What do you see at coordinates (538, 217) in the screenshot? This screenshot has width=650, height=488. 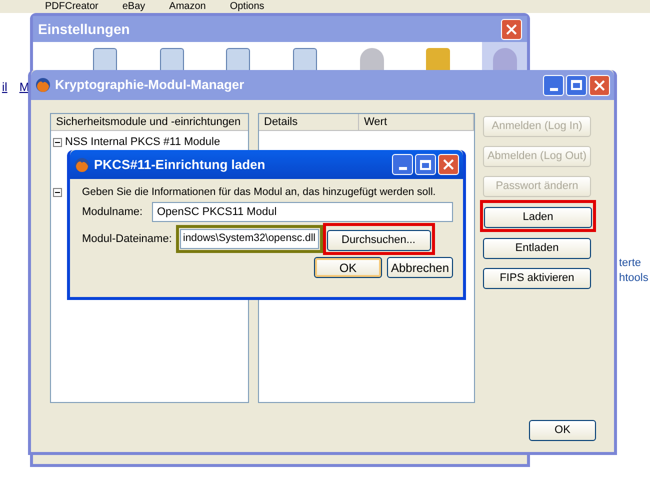 I see `load-button: Laden` at bounding box center [538, 217].